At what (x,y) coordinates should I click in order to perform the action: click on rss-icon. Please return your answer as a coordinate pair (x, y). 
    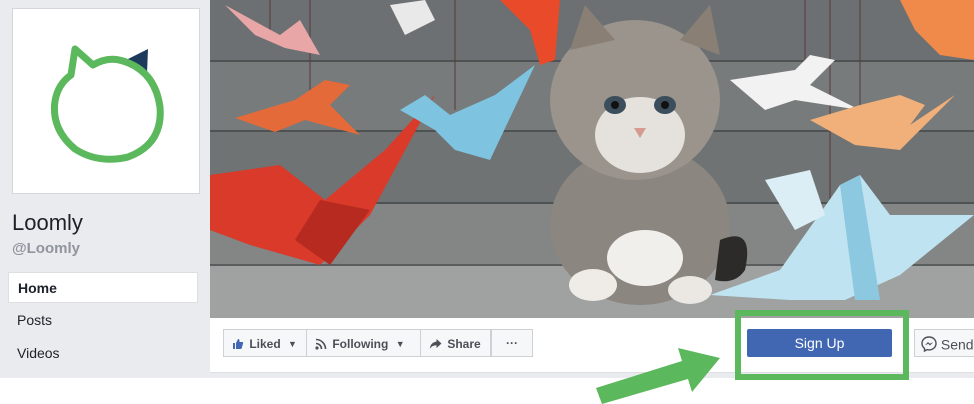
    Looking at the image, I should click on (321, 344).